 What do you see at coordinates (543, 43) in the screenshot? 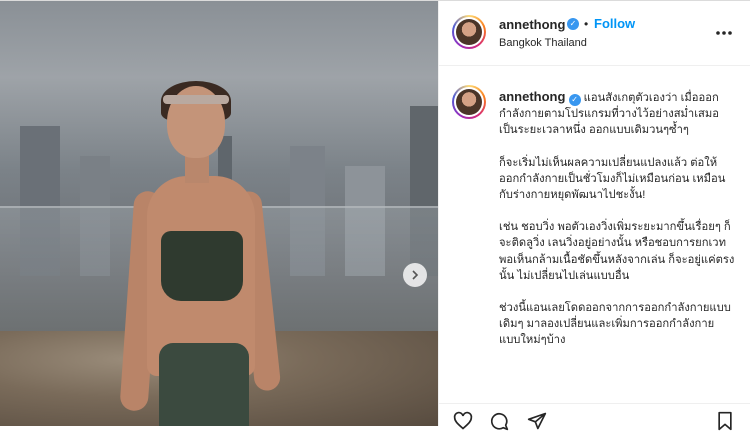
I see `location-link: Bangkok Thailand` at bounding box center [543, 43].